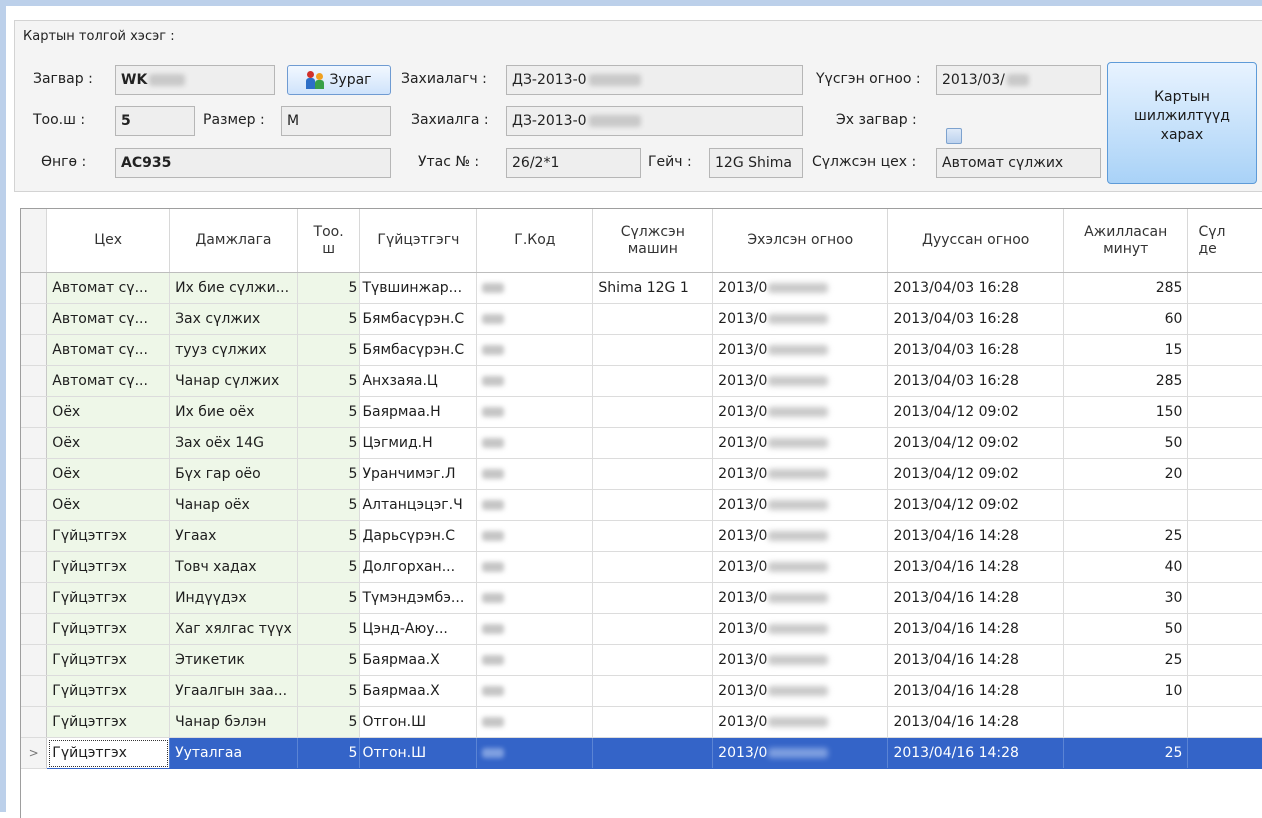  I want to click on cell-stage: тууз сүлжих, so click(233, 350).